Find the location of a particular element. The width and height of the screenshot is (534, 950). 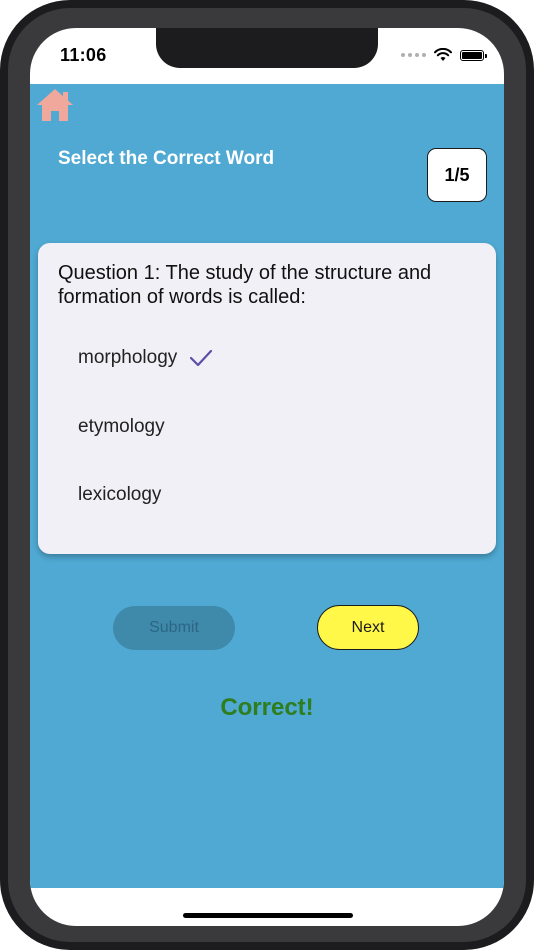

question-counter: 1/5 is located at coordinates (457, 175).